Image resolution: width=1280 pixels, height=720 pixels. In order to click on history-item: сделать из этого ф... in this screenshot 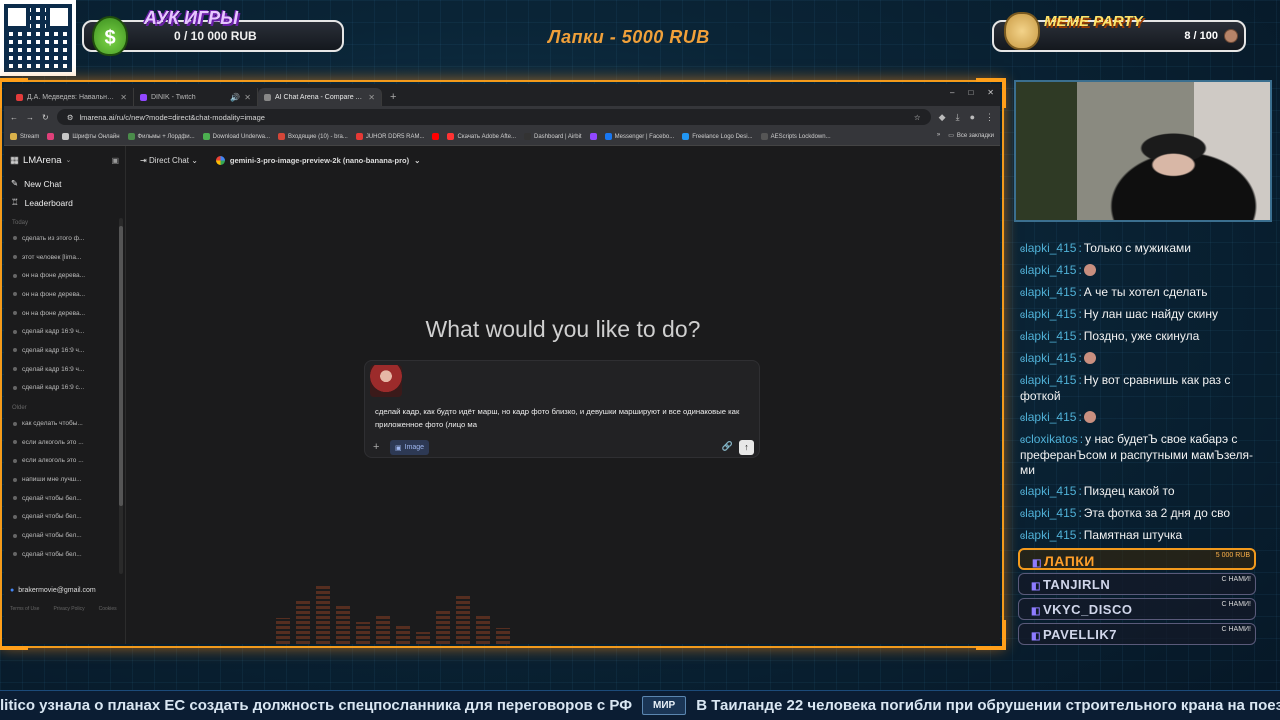, I will do `click(64, 238)`.